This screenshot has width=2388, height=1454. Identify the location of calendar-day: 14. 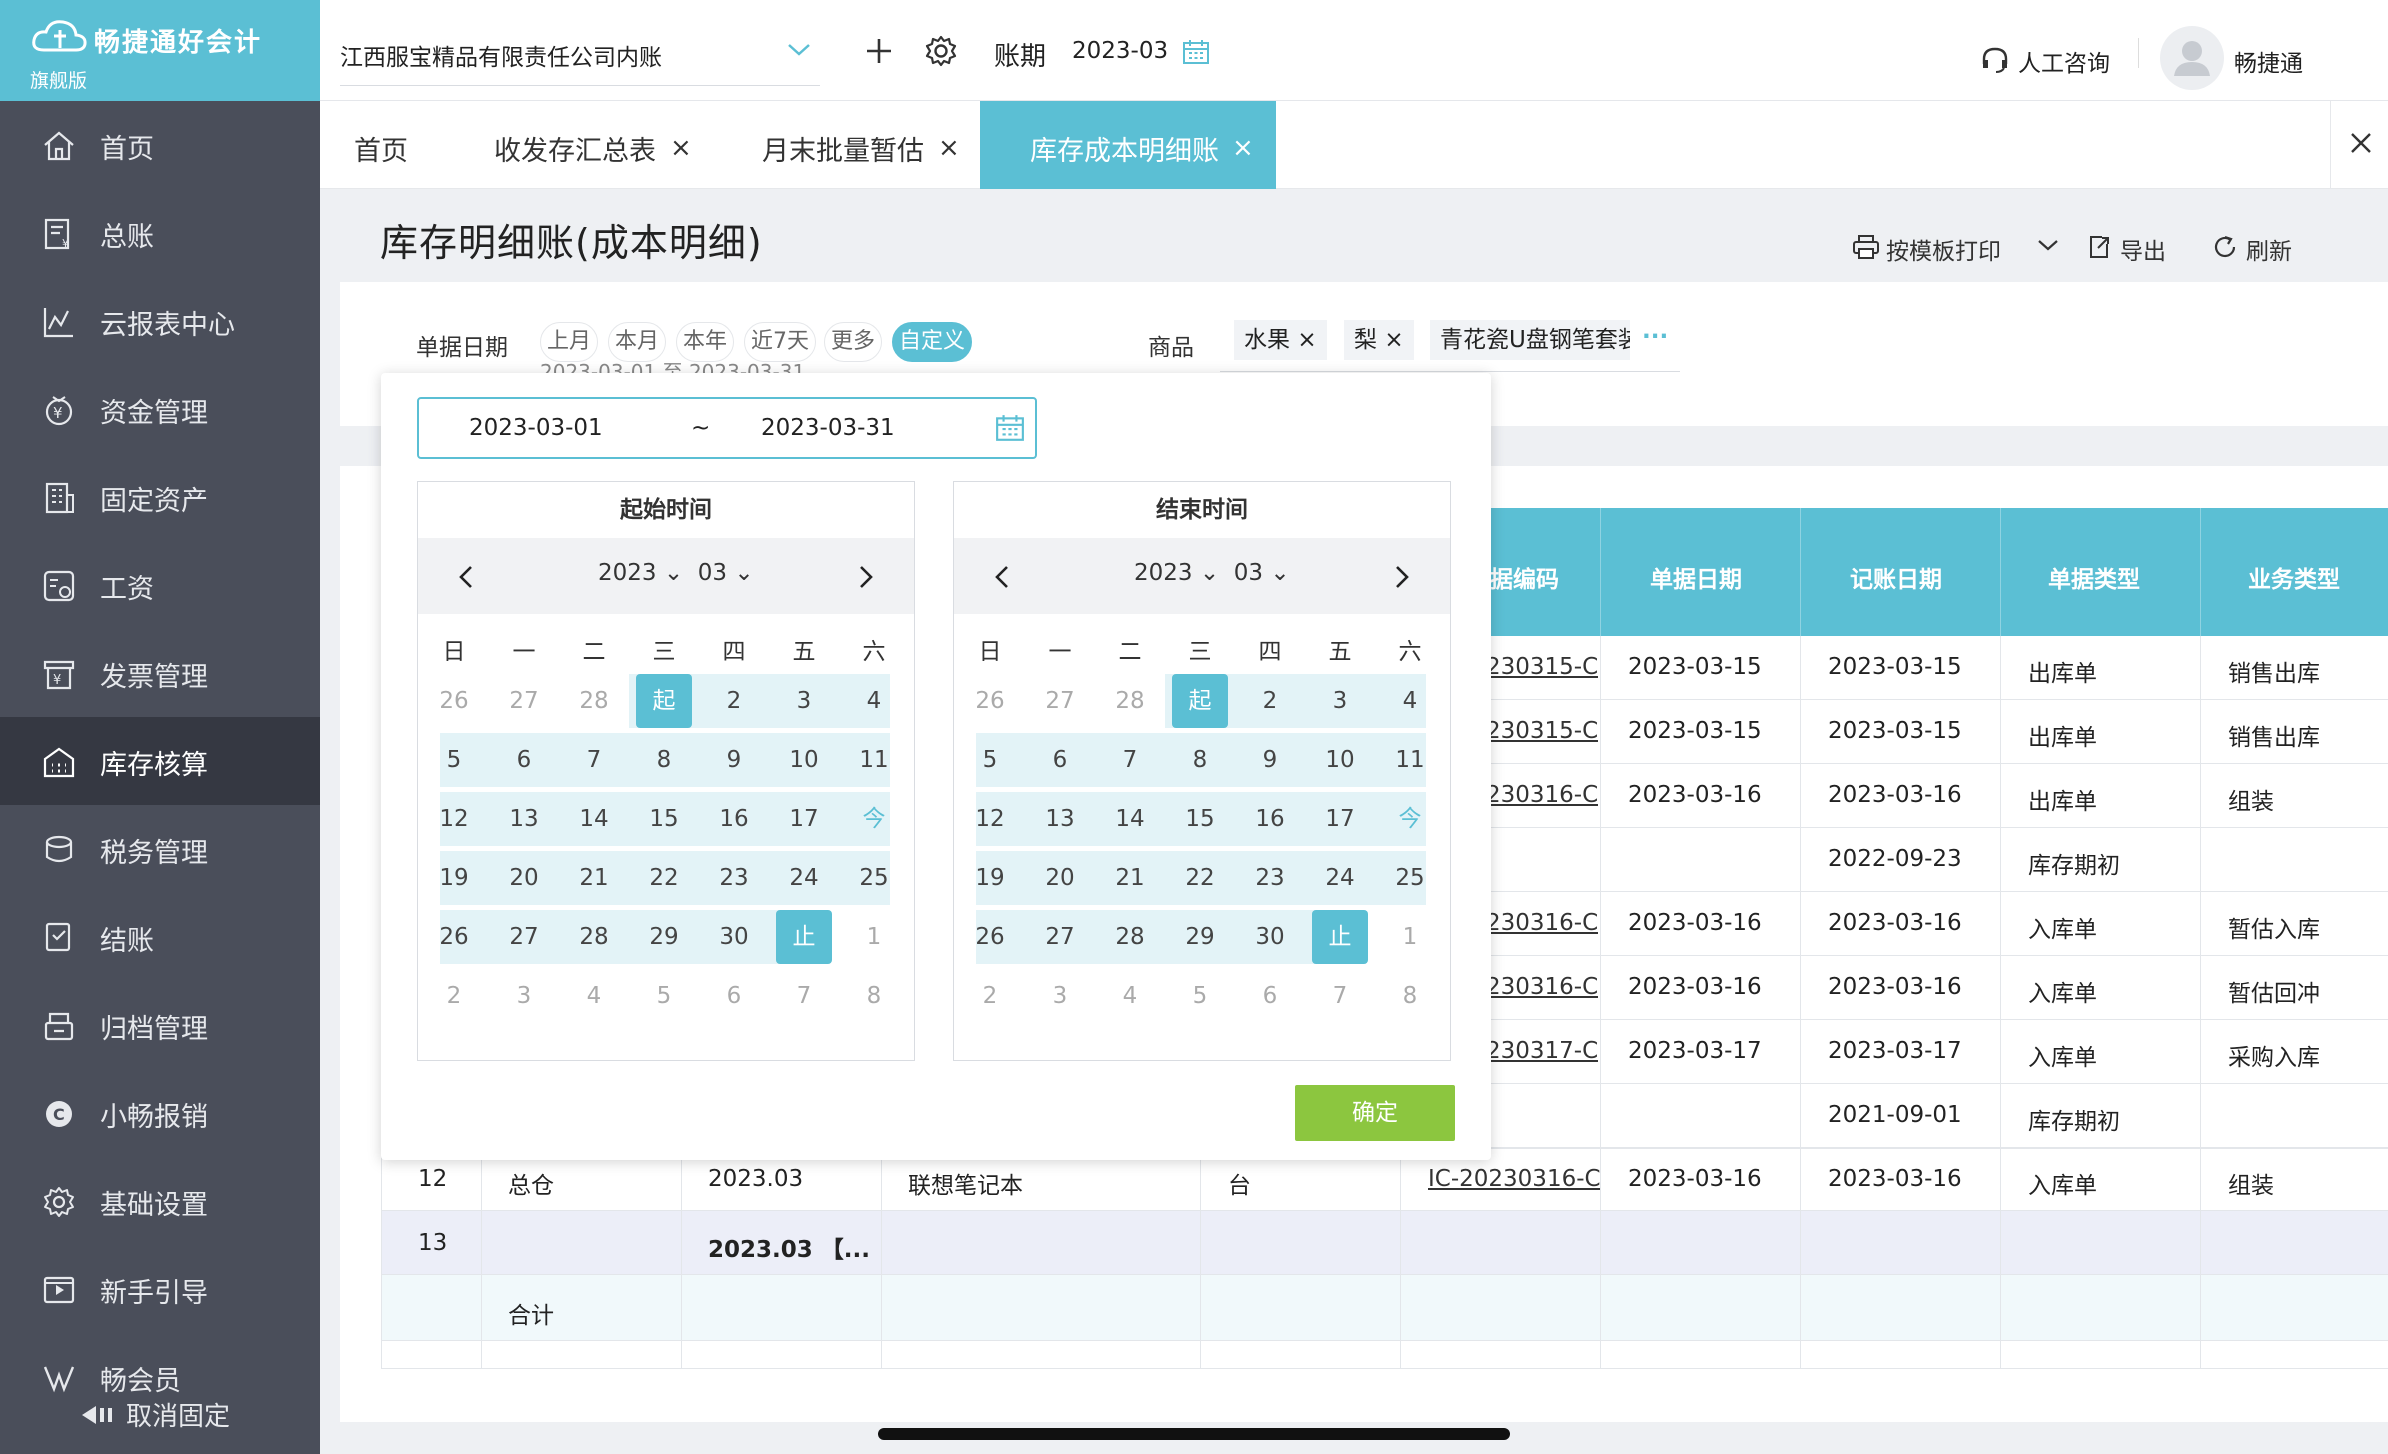
(1130, 819).